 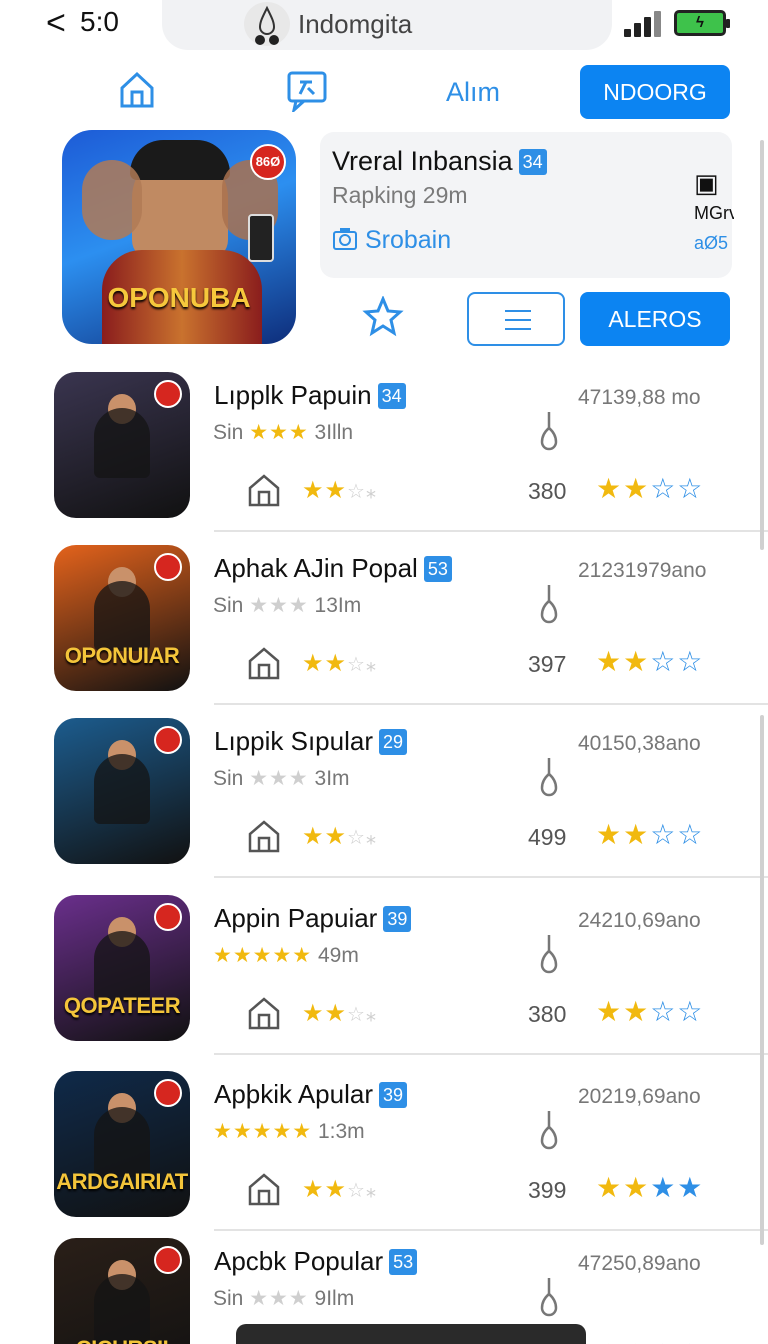 I want to click on app-title: Lıppik Sıpular 29, so click(x=311, y=741).